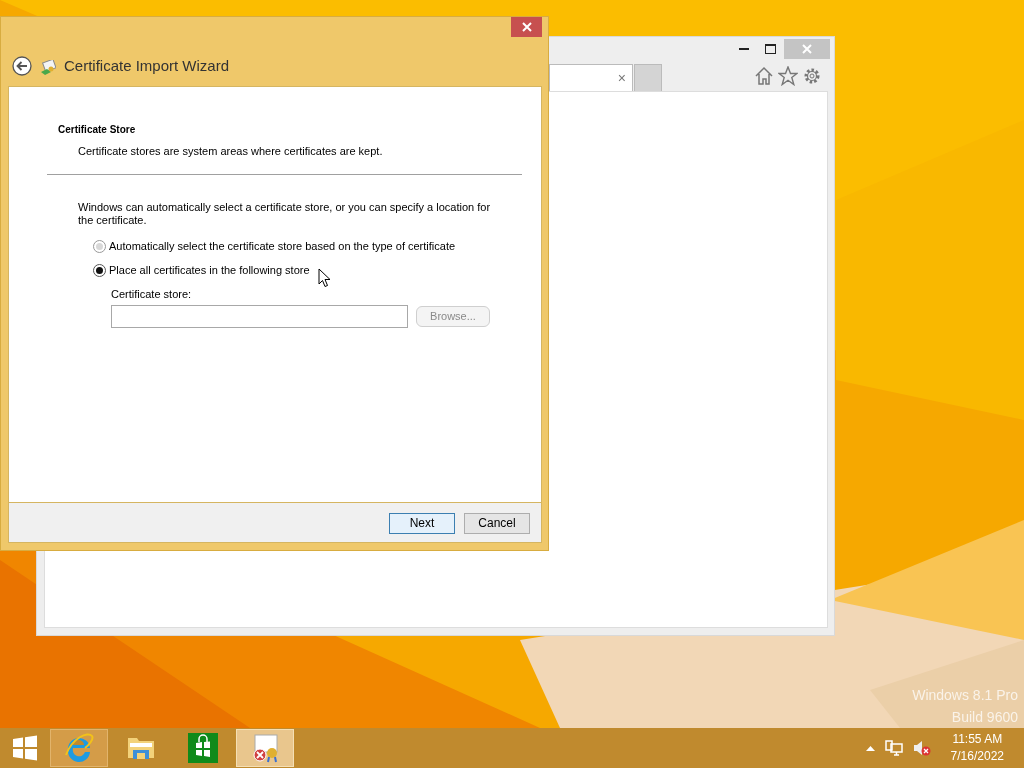 Image resolution: width=1024 pixels, height=768 pixels. Describe the element at coordinates (274, 246) in the screenshot. I see `radio-option: Automatically select the certificate store based on the type of certificate` at that location.